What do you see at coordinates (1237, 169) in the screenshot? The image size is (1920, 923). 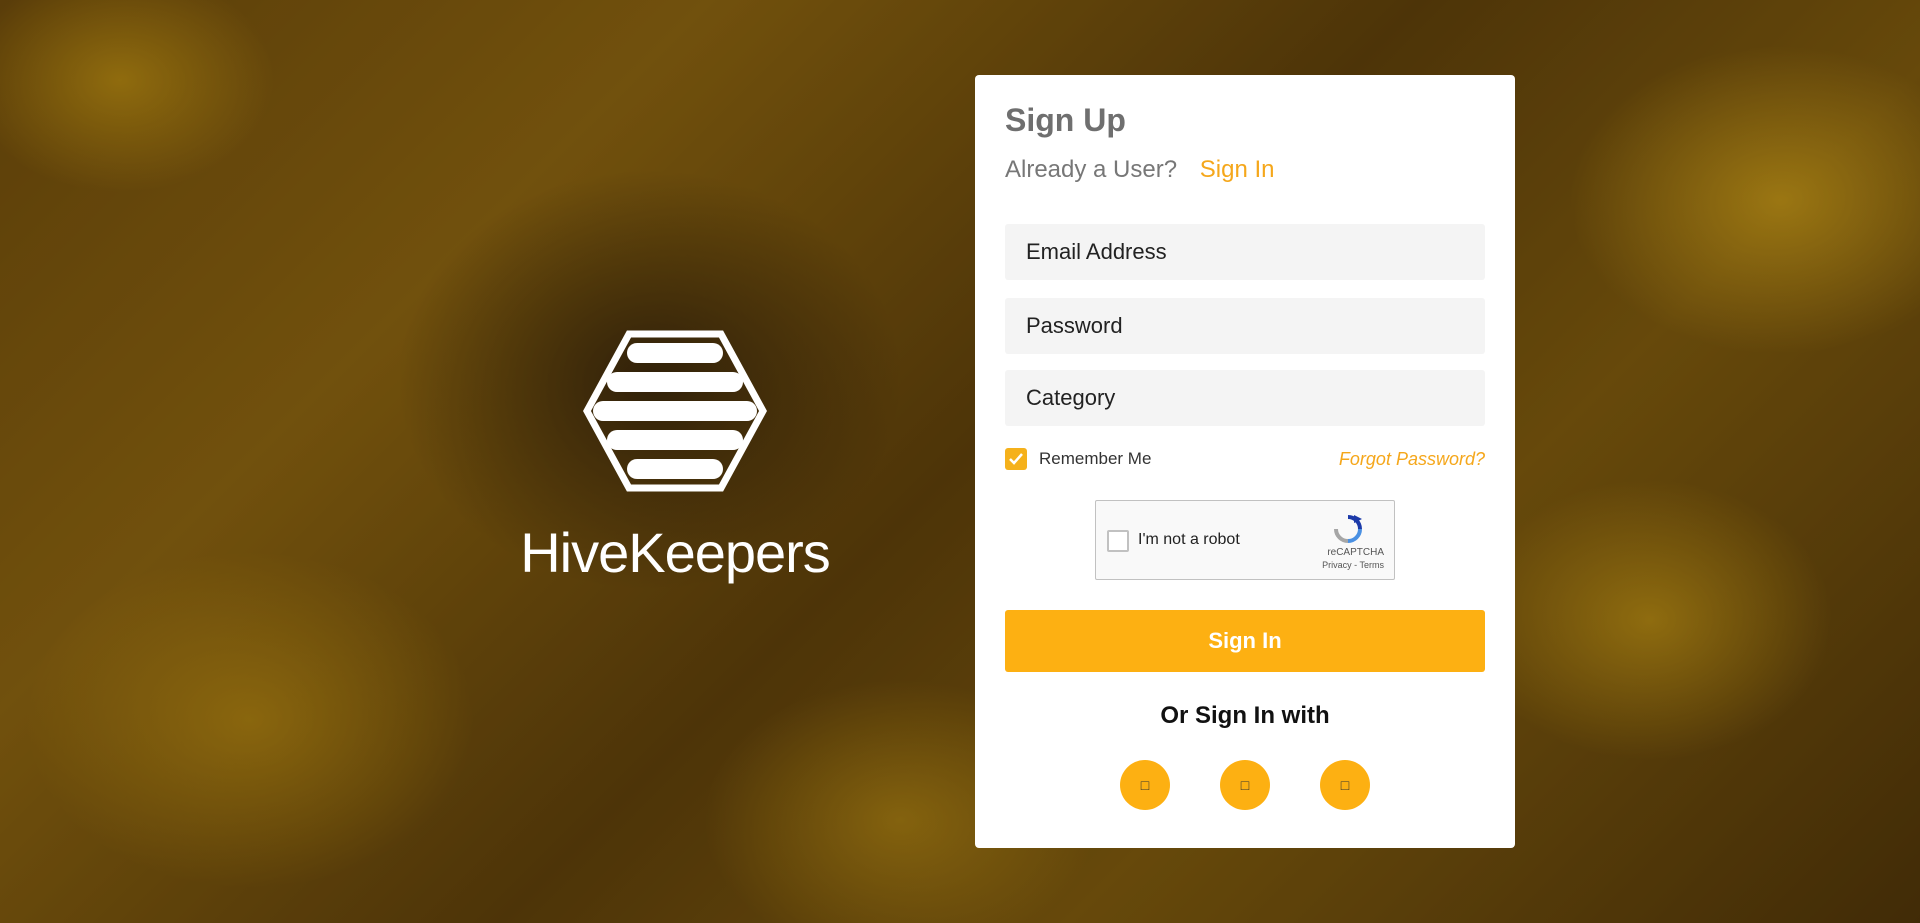 I see `signin-link: Sign In` at bounding box center [1237, 169].